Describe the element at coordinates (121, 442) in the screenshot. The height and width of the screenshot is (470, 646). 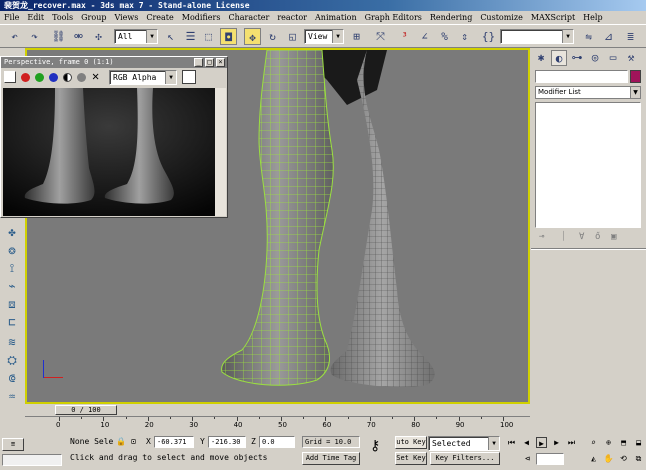
I see `selection-lock-icon: 🔒` at that location.